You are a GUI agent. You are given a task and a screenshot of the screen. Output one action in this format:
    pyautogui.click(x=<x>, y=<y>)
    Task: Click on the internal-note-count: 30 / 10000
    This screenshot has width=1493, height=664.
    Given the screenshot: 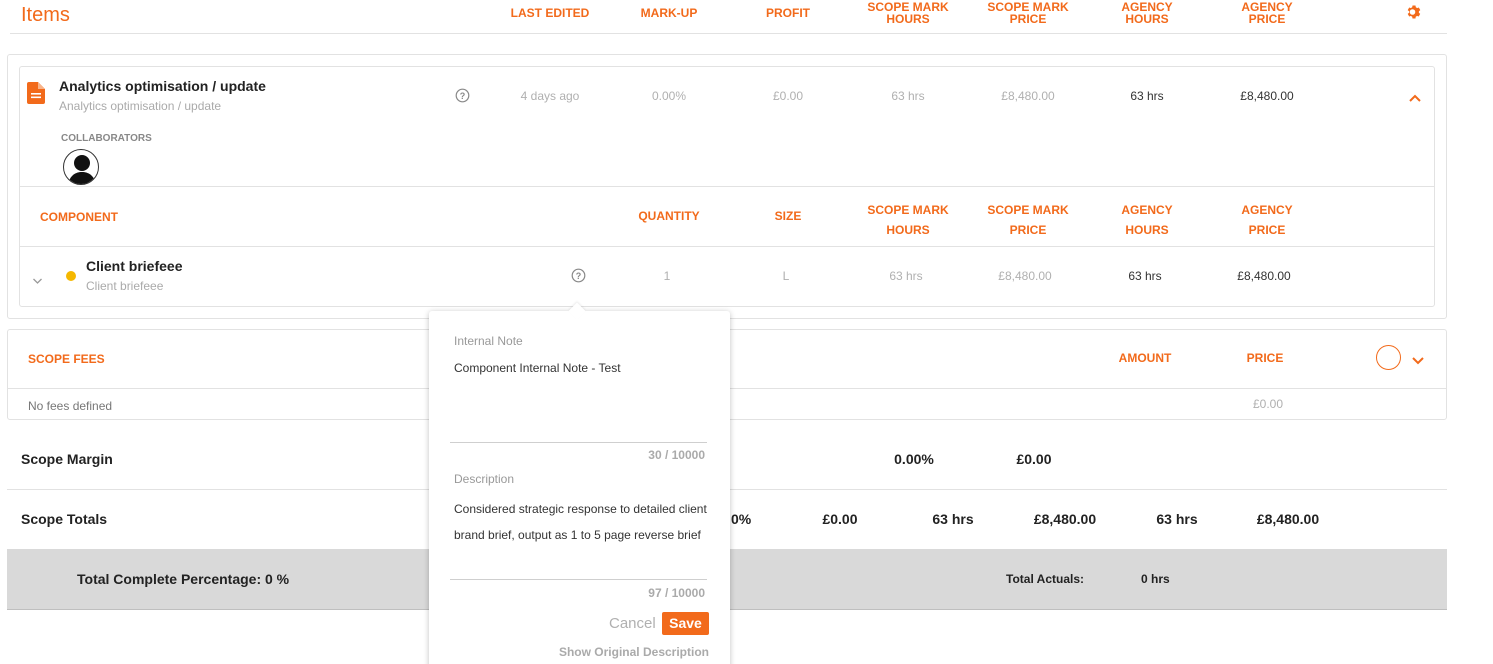 What is the action you would take?
    pyautogui.click(x=676, y=455)
    